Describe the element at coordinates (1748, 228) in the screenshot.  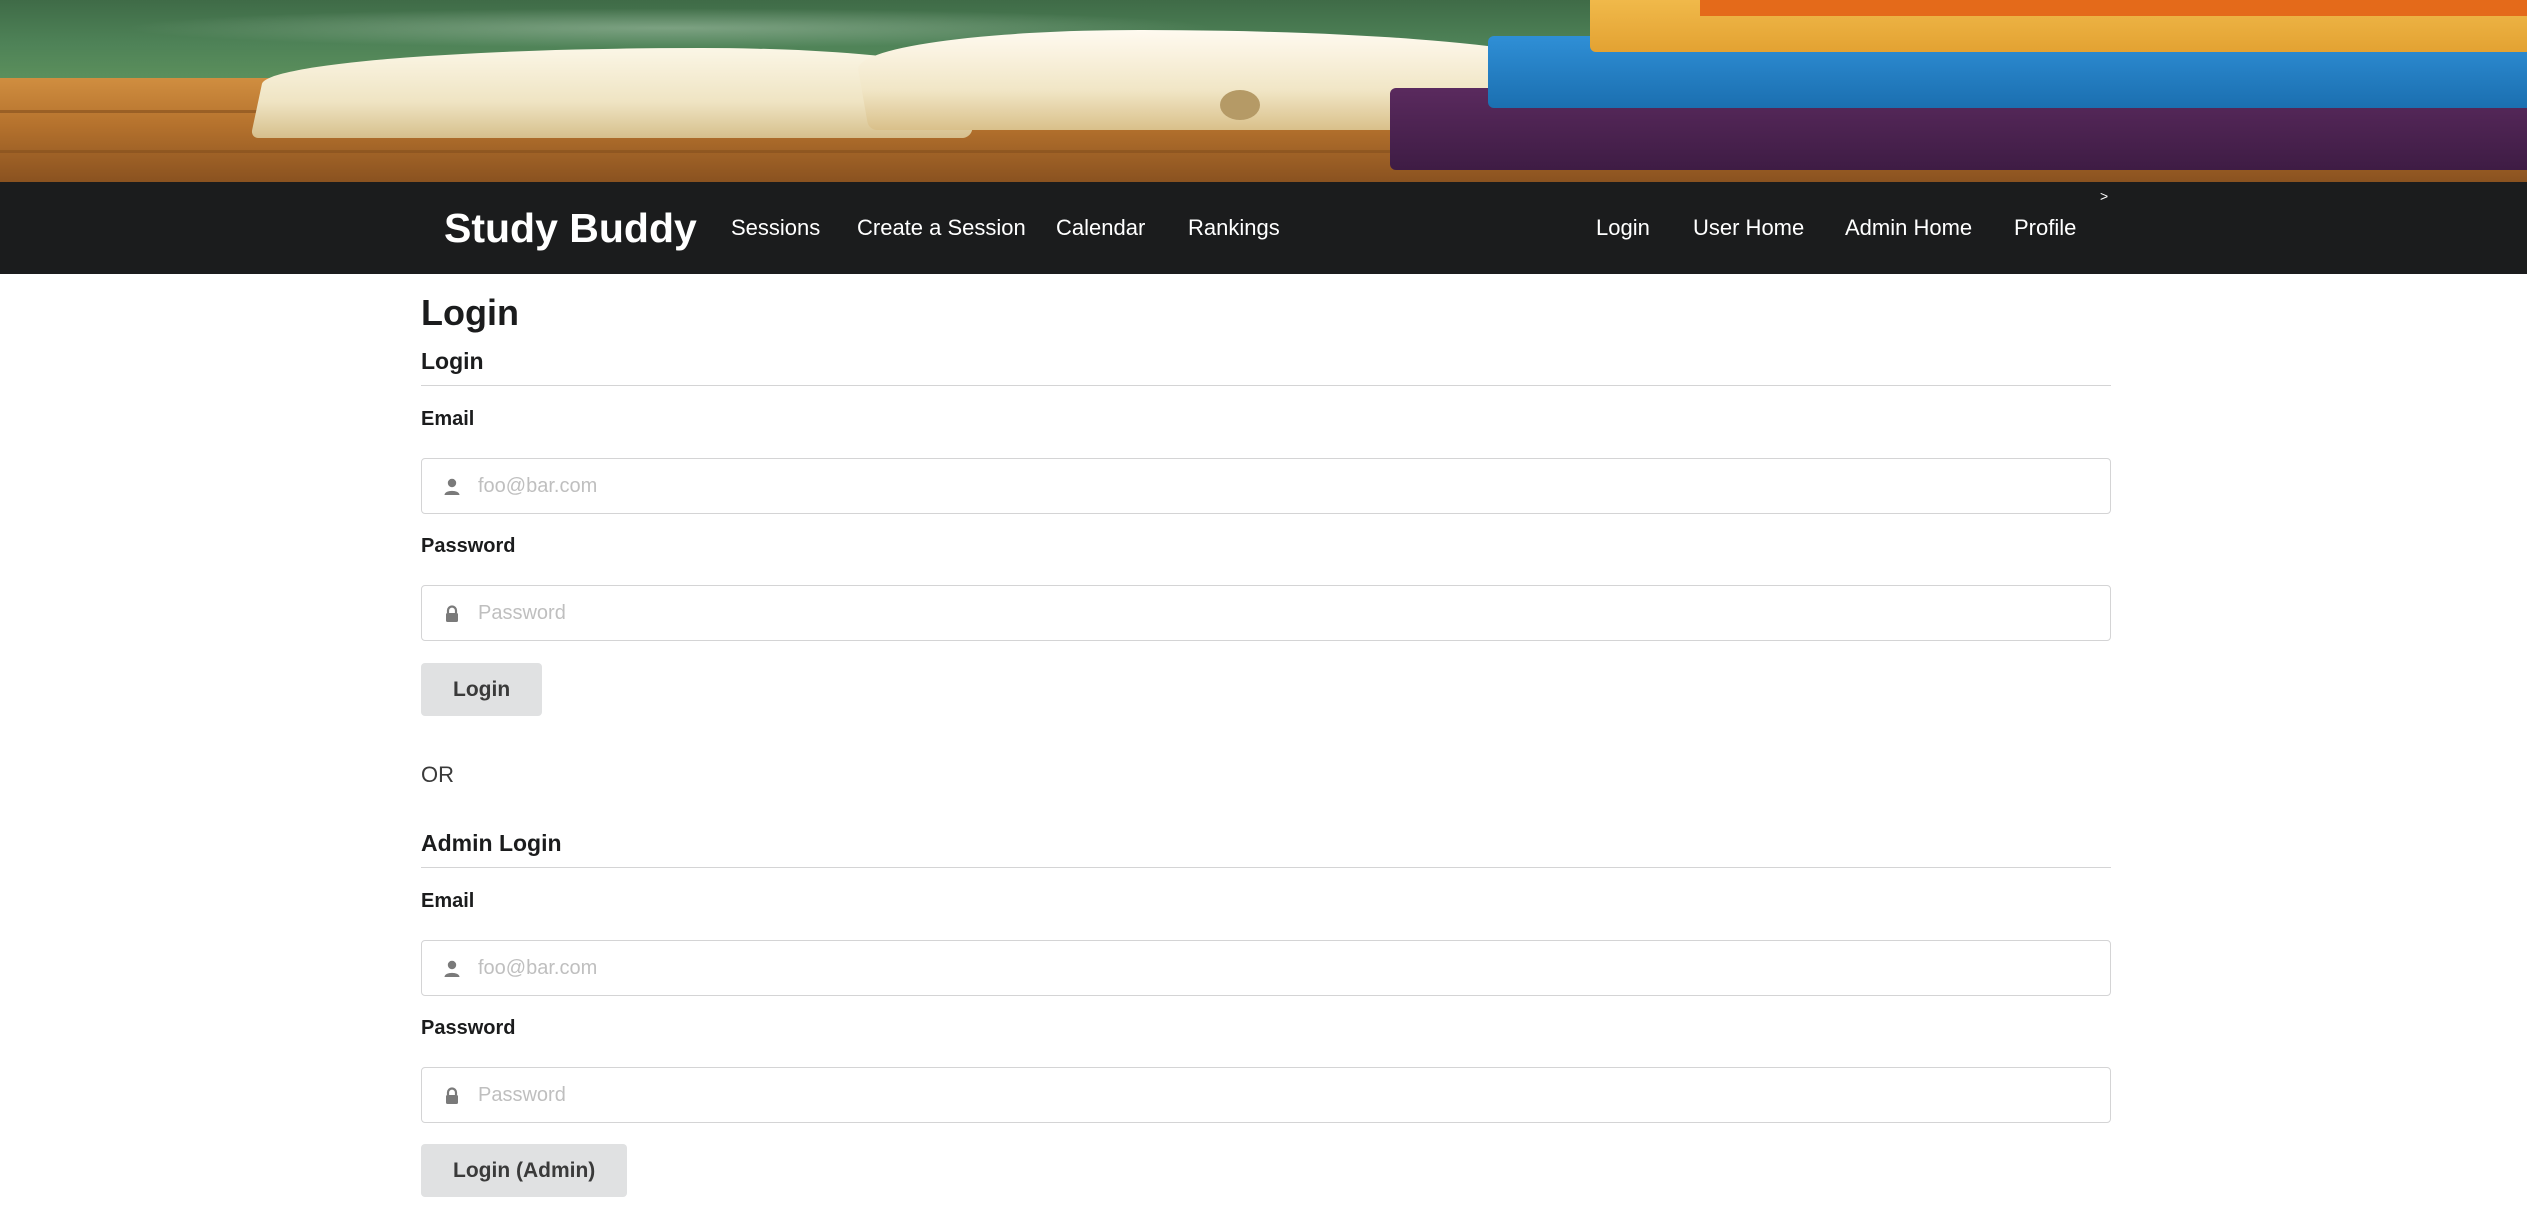
I see `nav-user-home: User Home` at that location.